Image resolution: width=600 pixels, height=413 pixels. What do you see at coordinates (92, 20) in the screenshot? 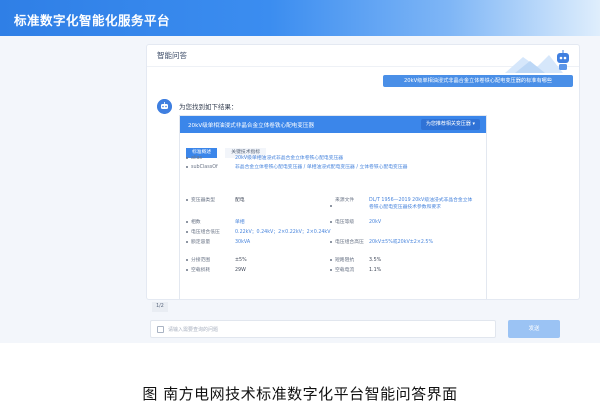
I see `app-title: 标准数字化智能化服务平台` at bounding box center [92, 20].